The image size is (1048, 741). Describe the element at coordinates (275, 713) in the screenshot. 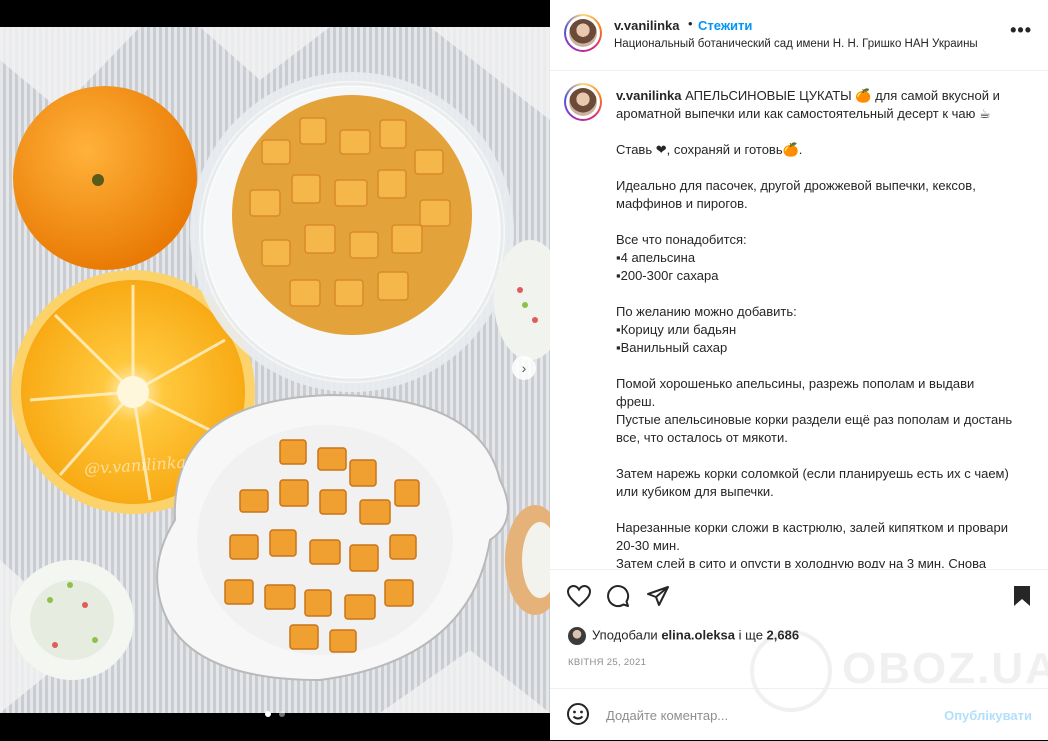

I see `carousel-dots` at that location.